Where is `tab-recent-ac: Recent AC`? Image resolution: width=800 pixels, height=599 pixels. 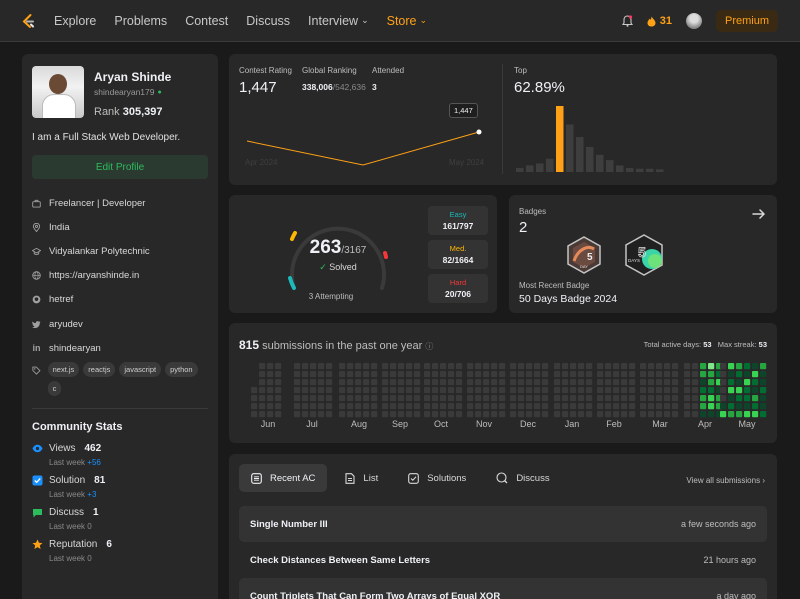 tab-recent-ac: Recent AC is located at coordinates (283, 478).